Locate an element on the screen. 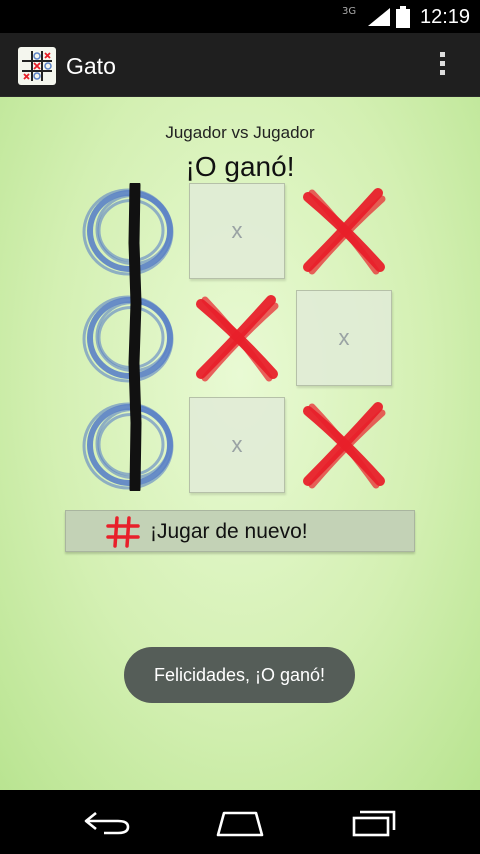 The height and width of the screenshot is (854, 480). game-mode-label: Jugador vs Jugador is located at coordinates (240, 132).